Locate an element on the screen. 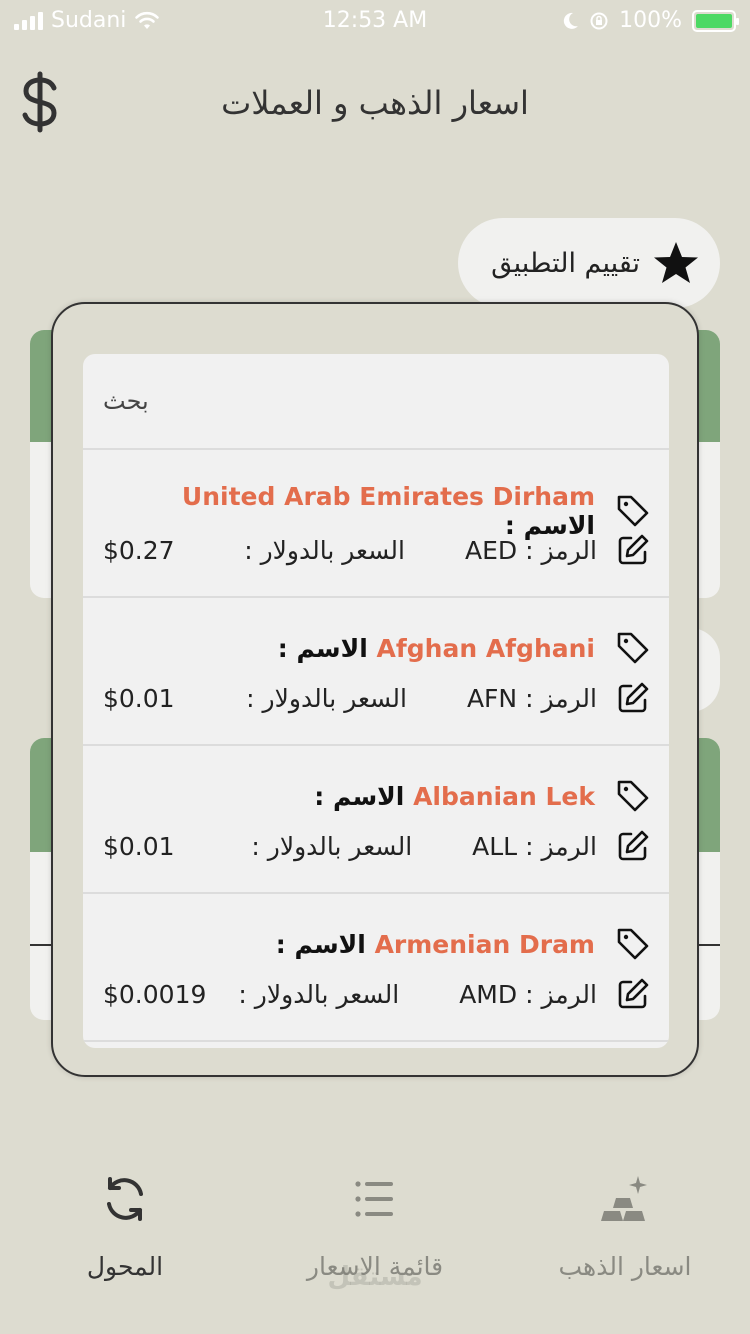 The width and height of the screenshot is (750, 1334). currency-symbol: الرمز : AMD is located at coordinates (528, 994).